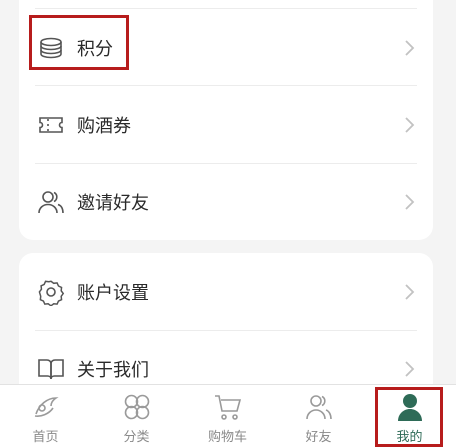  Describe the element at coordinates (79, 42) in the screenshot. I see `highlight-box-points` at that location.